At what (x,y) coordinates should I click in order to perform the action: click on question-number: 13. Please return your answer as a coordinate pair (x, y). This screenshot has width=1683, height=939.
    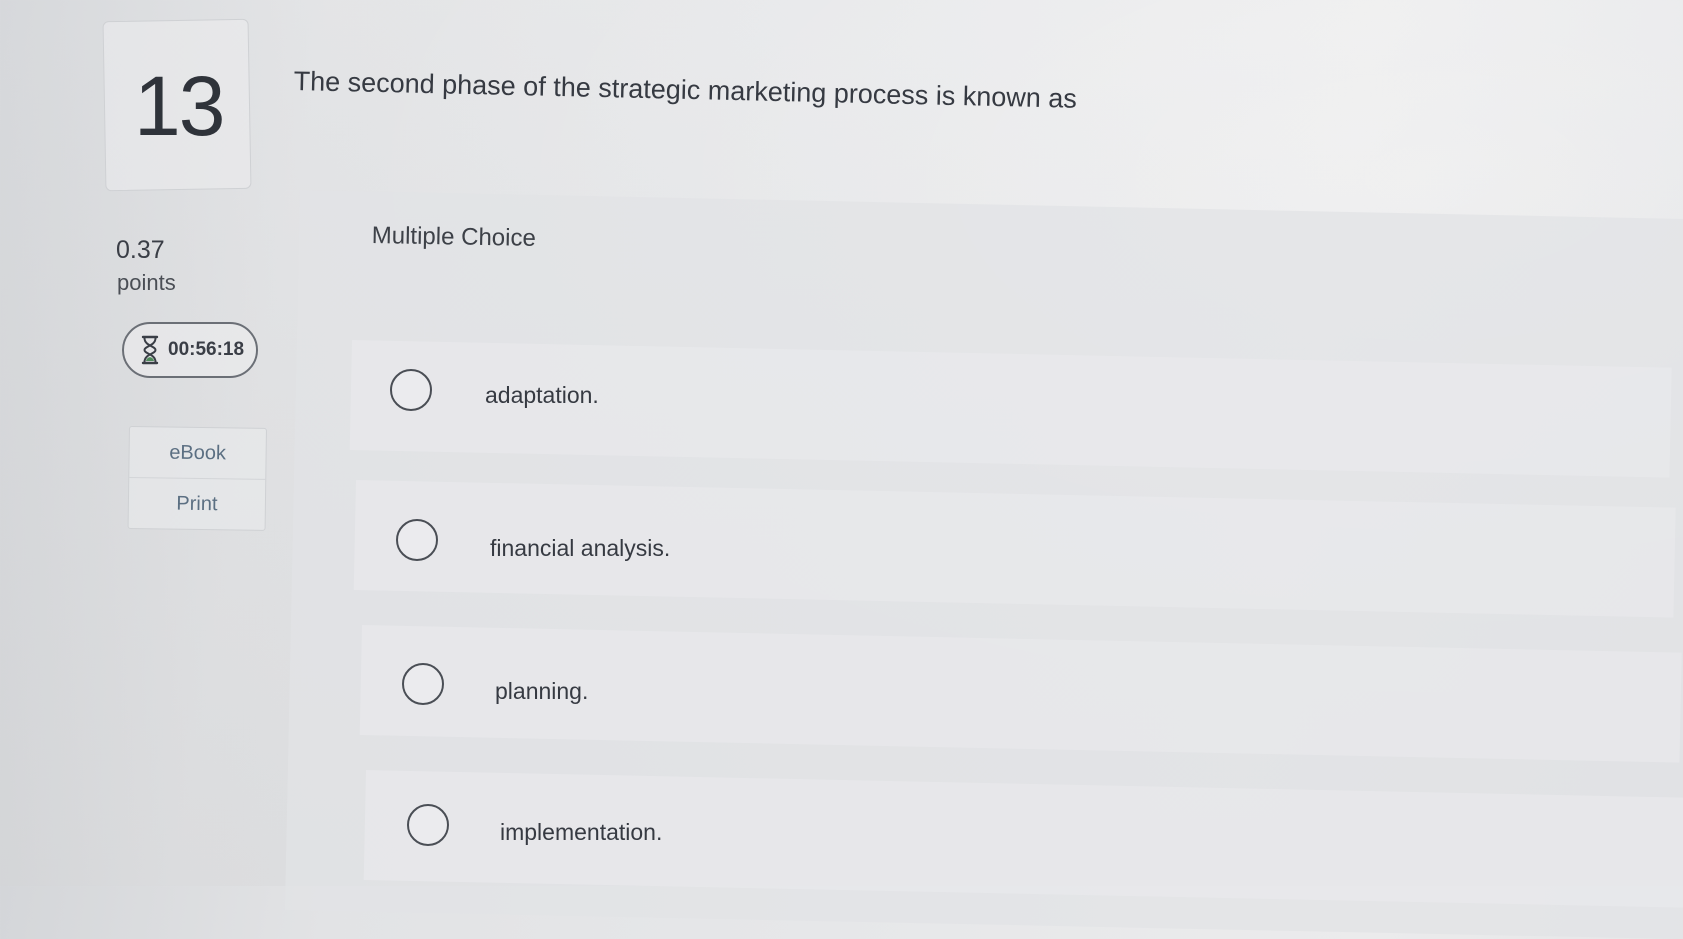
    Looking at the image, I should click on (179, 106).